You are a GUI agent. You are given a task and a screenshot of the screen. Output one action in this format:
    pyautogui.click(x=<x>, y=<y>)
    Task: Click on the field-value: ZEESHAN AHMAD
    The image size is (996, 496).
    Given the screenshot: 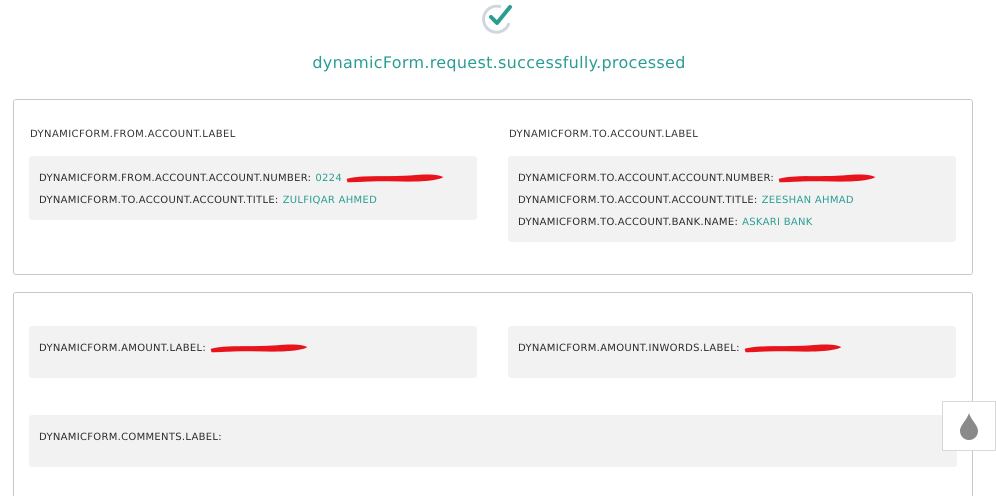 What is the action you would take?
    pyautogui.click(x=808, y=200)
    